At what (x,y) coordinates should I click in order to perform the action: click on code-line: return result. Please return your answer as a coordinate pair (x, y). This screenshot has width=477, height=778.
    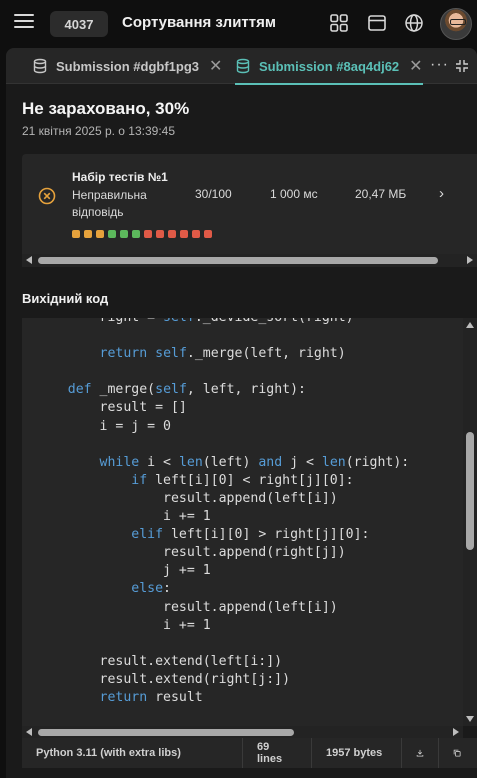
    Looking at the image, I should click on (215, 698).